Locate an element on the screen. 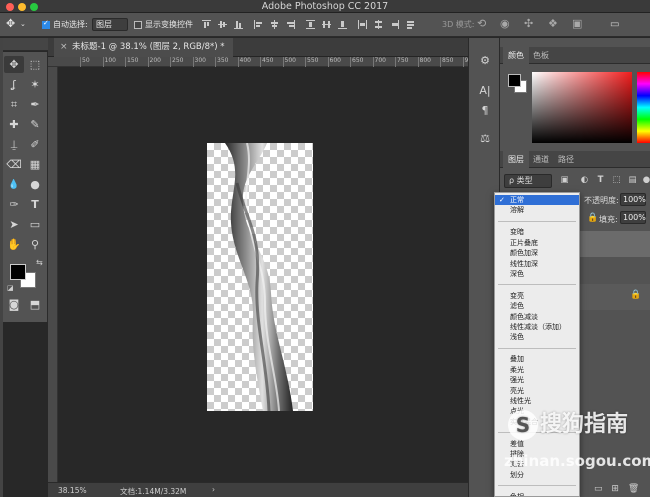 The height and width of the screenshot is (497, 650). opacity-field: 100% is located at coordinates (633, 199).